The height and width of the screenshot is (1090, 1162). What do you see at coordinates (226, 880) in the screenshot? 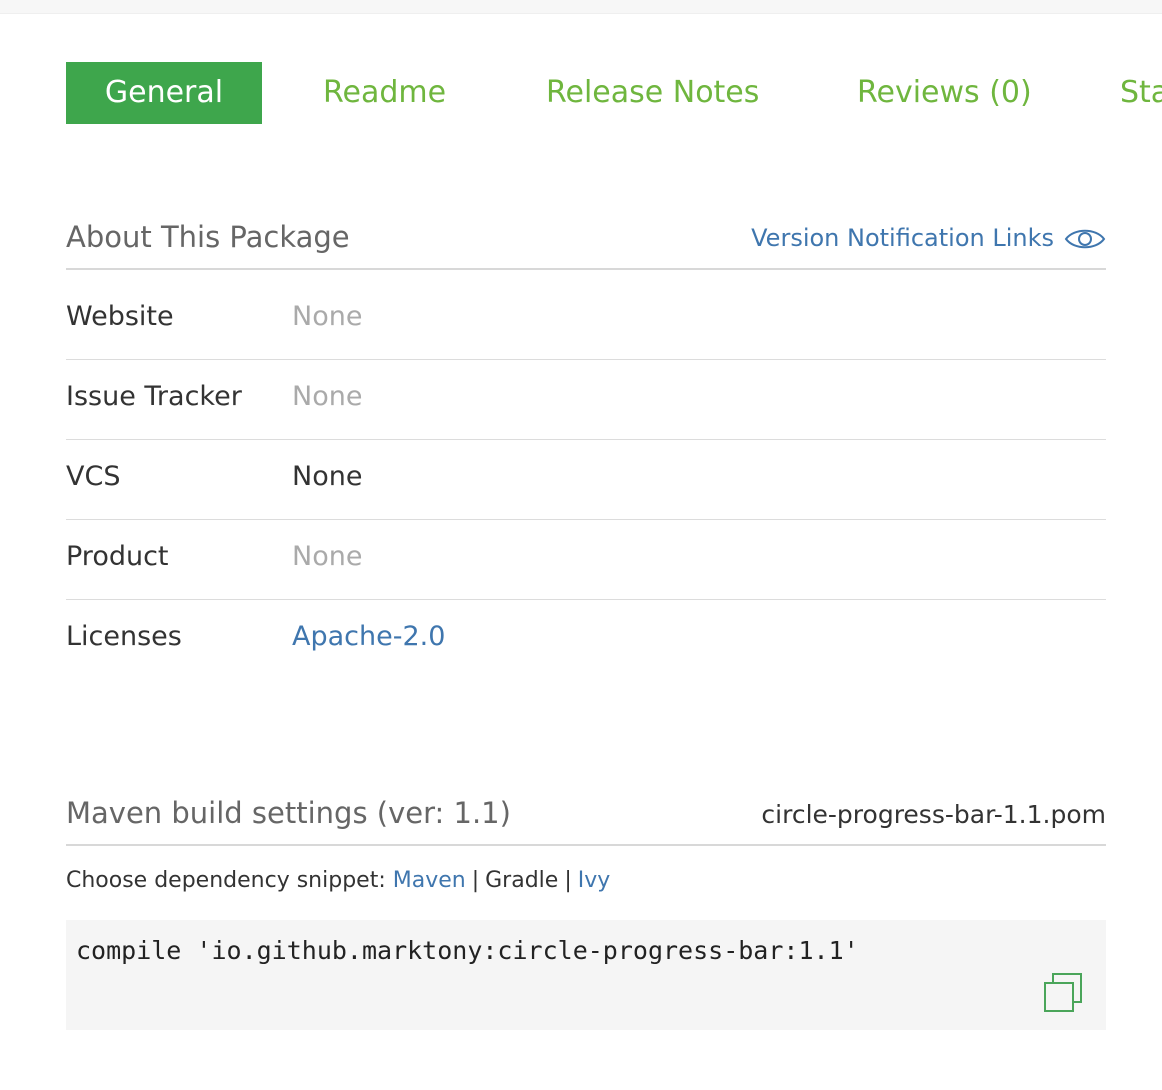
I see `snippet-chooser-label: Choose dependency snippet:` at bounding box center [226, 880].